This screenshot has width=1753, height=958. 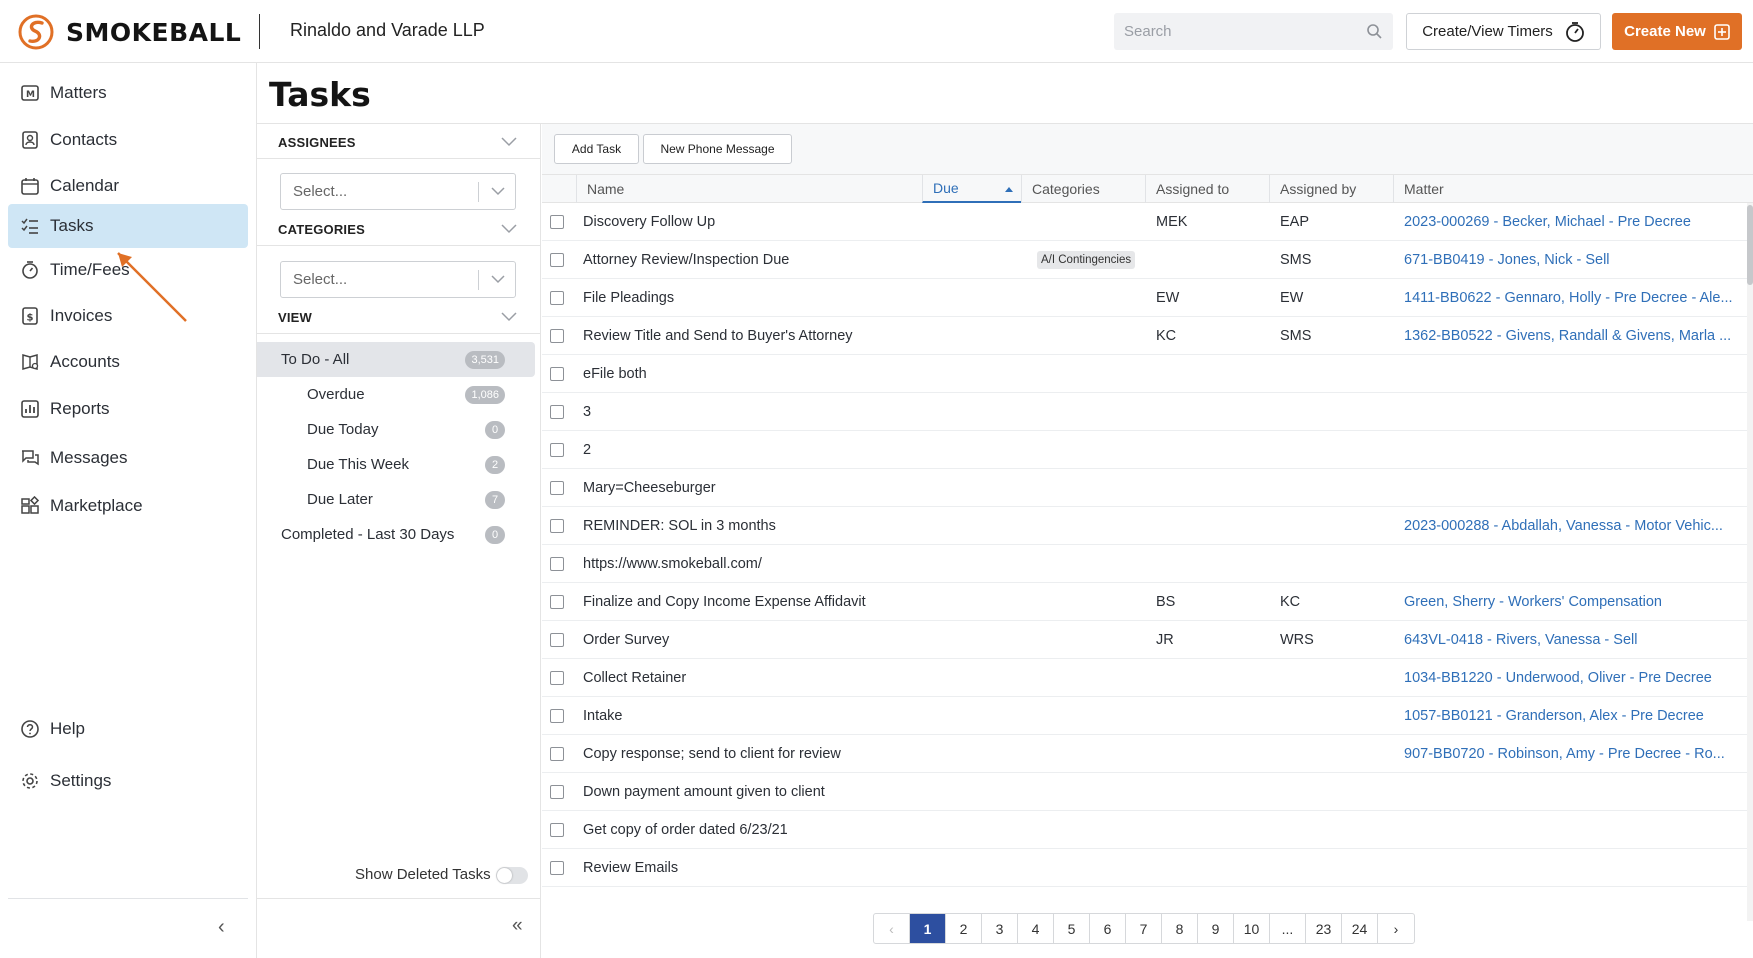 What do you see at coordinates (1677, 31) in the screenshot?
I see `create-new-button: Create New` at bounding box center [1677, 31].